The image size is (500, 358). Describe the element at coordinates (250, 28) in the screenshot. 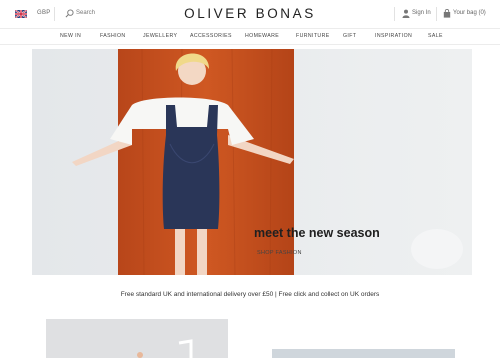

I see `header-divider` at that location.